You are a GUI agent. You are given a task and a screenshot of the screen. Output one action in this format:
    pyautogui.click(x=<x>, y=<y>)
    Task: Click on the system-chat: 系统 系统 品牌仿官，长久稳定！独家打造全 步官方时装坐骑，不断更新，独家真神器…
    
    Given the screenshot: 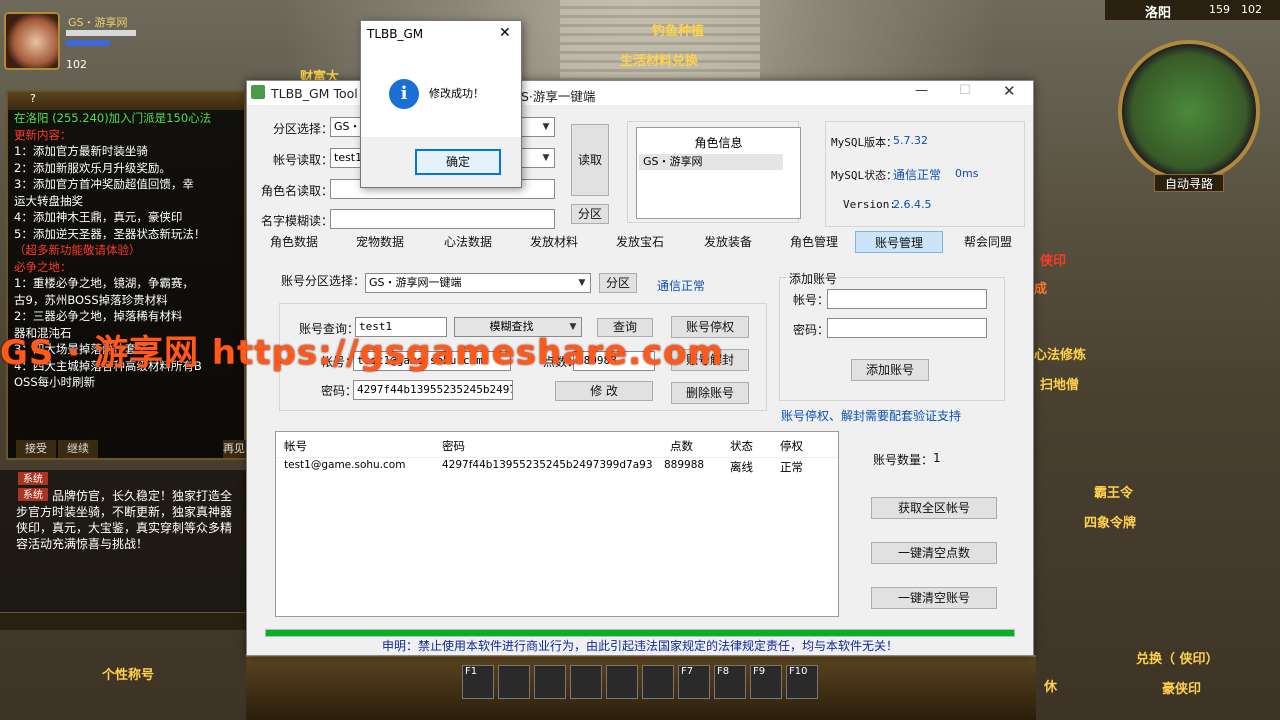 What is the action you would take?
    pyautogui.click(x=123, y=545)
    